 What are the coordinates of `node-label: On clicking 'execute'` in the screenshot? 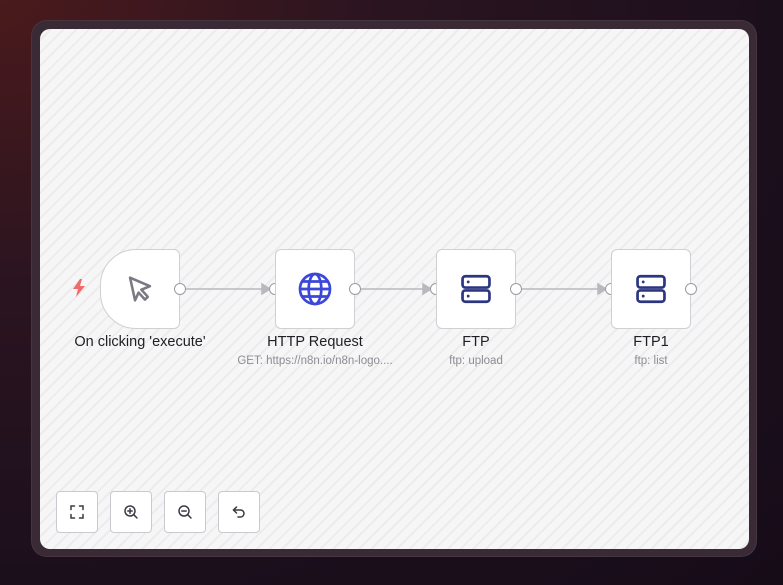 It's located at (140, 342).